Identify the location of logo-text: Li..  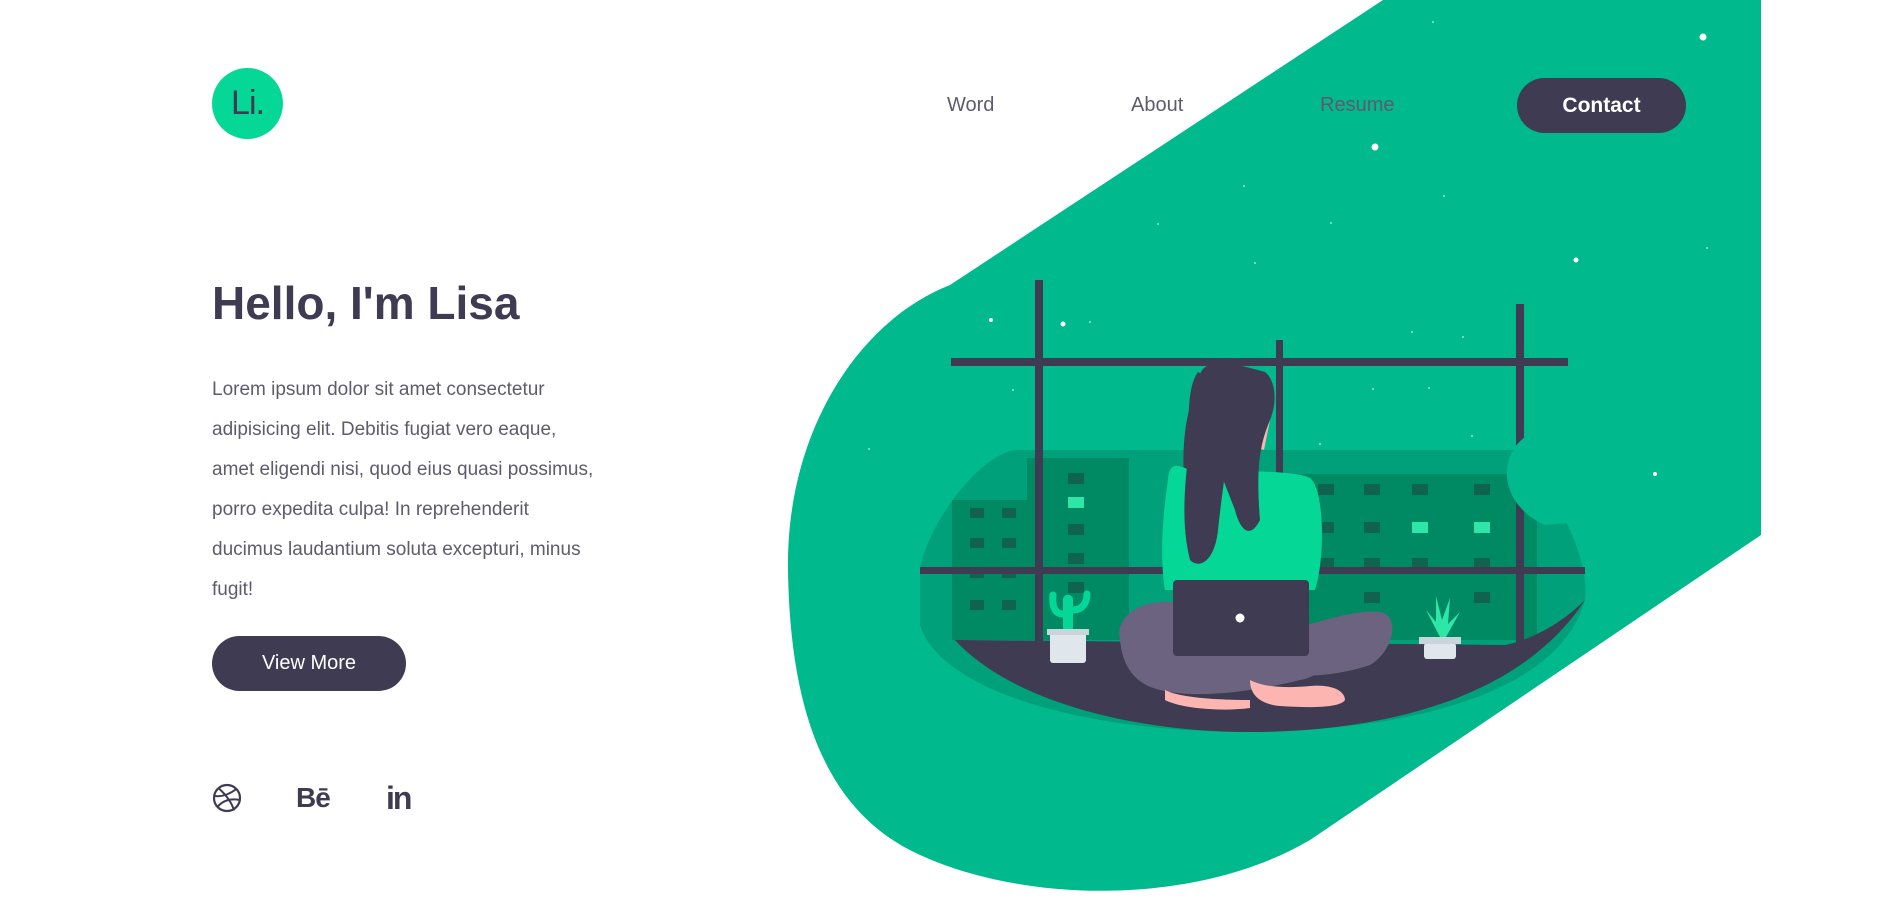
(248, 103).